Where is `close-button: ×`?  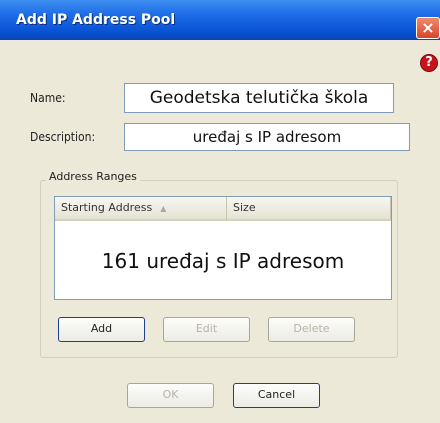 close-button: × is located at coordinates (428, 28).